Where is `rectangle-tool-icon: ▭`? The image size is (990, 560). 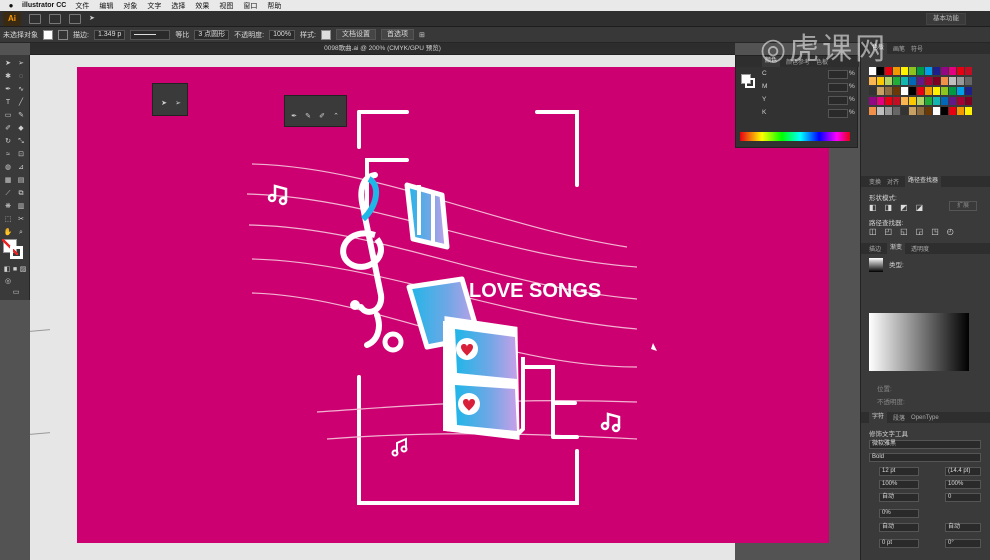
rectangle-tool-icon: ▭ is located at coordinates (8, 115).